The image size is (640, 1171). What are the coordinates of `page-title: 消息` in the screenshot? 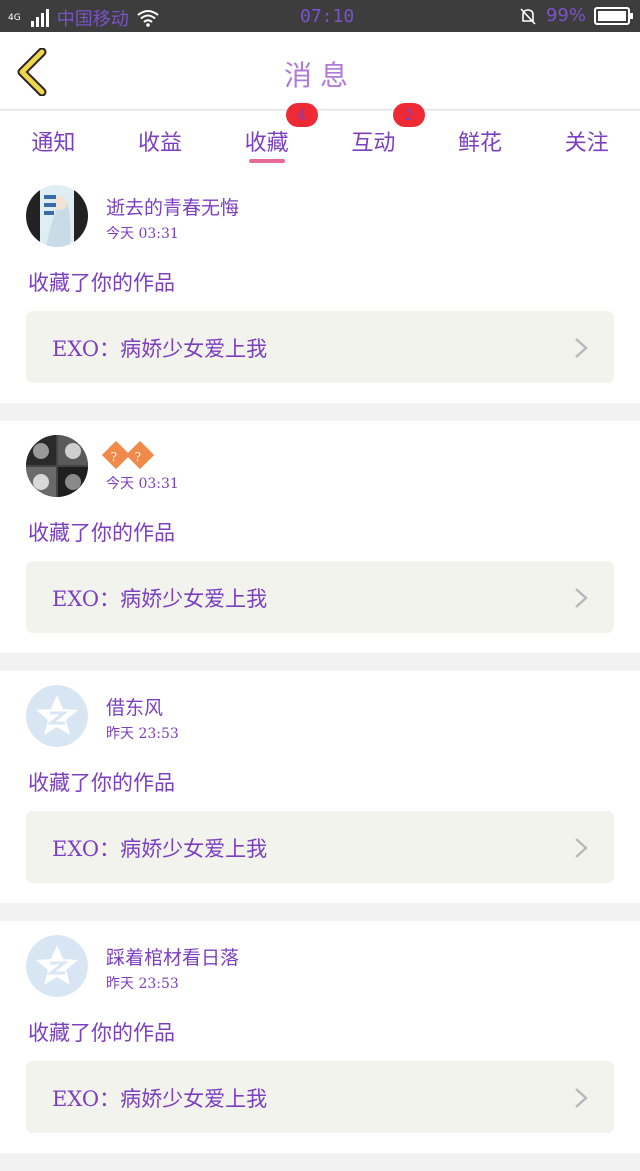 It's located at (319, 75).